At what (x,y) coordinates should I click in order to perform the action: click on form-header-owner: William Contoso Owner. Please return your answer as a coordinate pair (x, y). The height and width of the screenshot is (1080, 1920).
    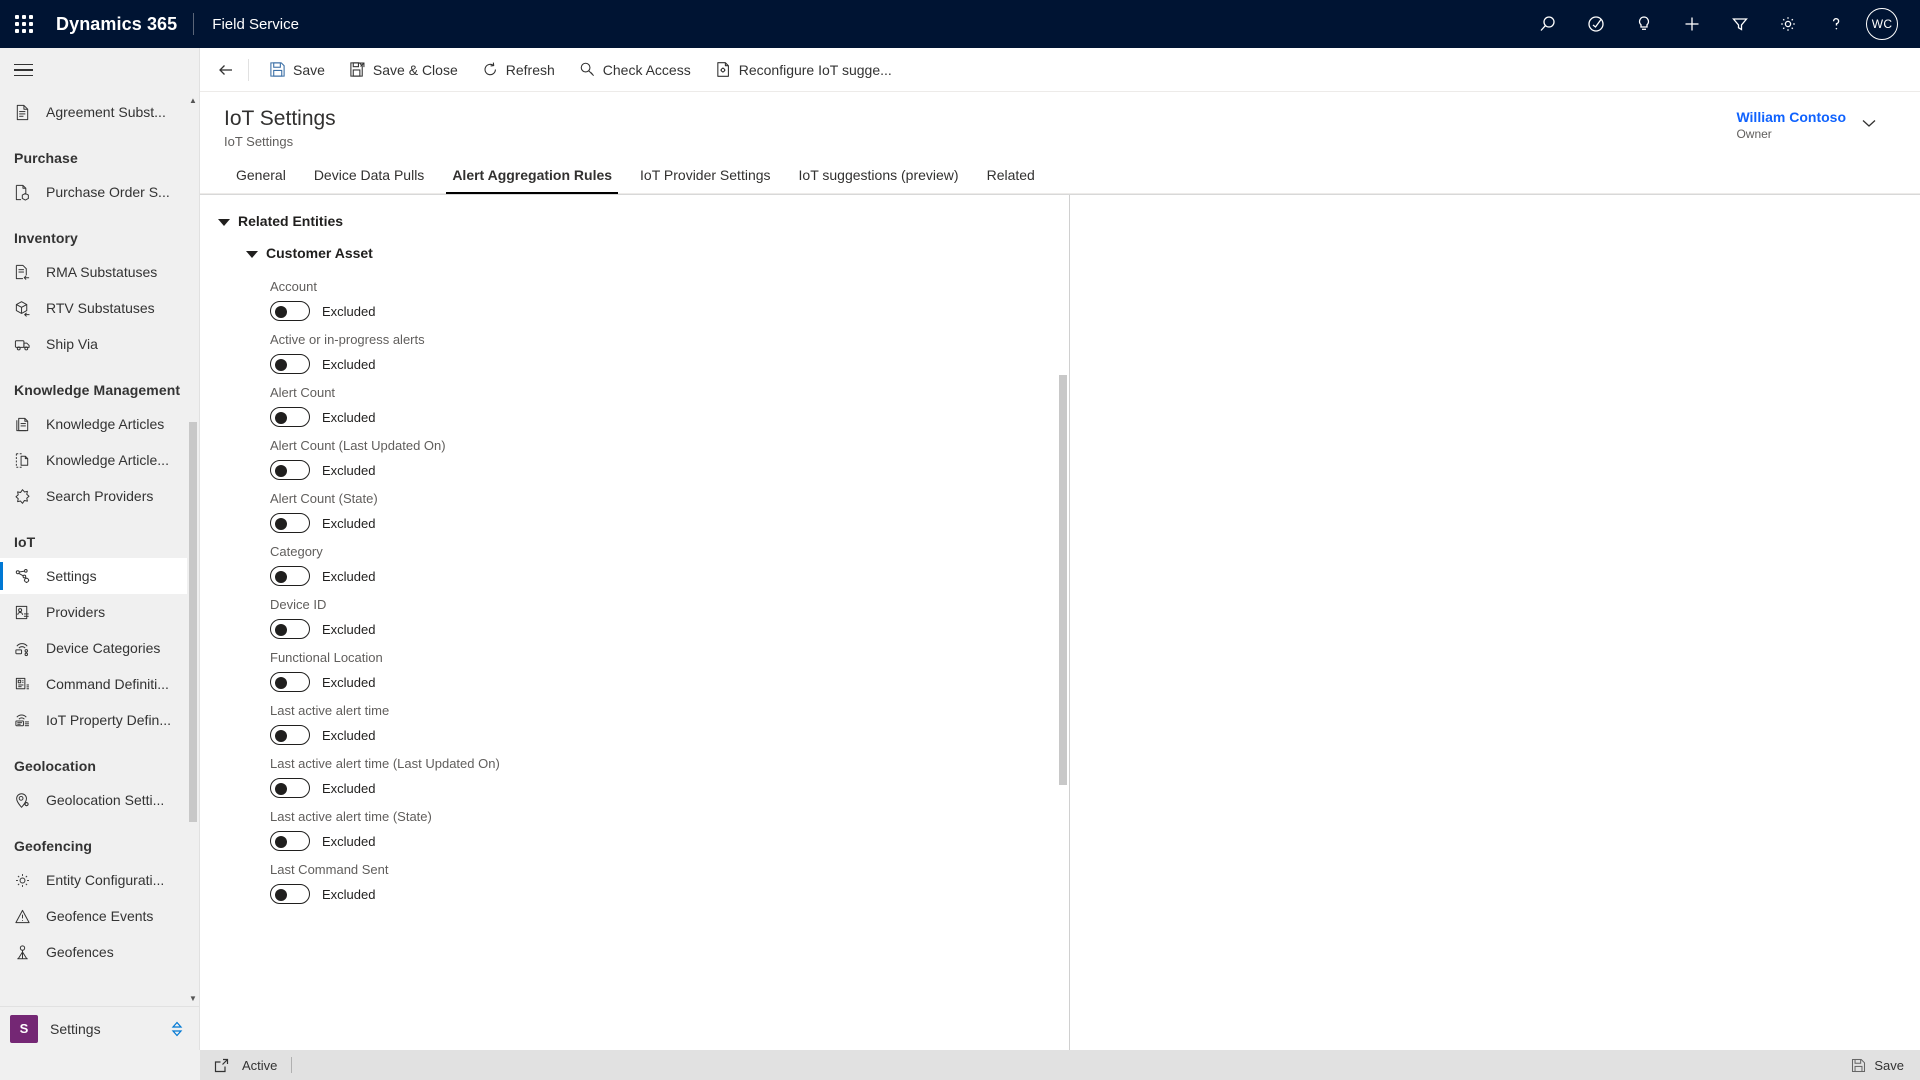
    Looking at the image, I should click on (1816, 123).